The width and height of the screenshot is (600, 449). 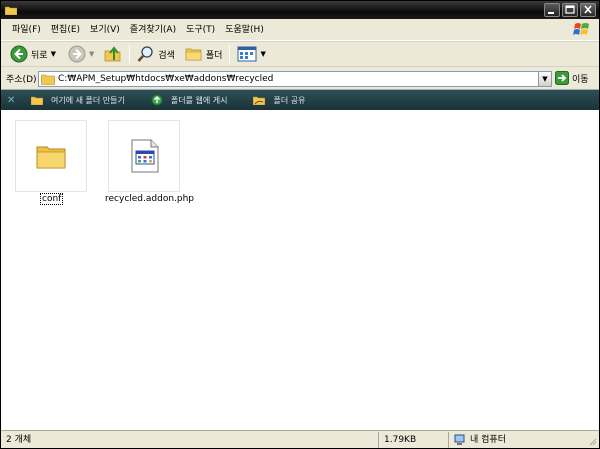 What do you see at coordinates (193, 54) in the screenshot?
I see `folders-icon` at bounding box center [193, 54].